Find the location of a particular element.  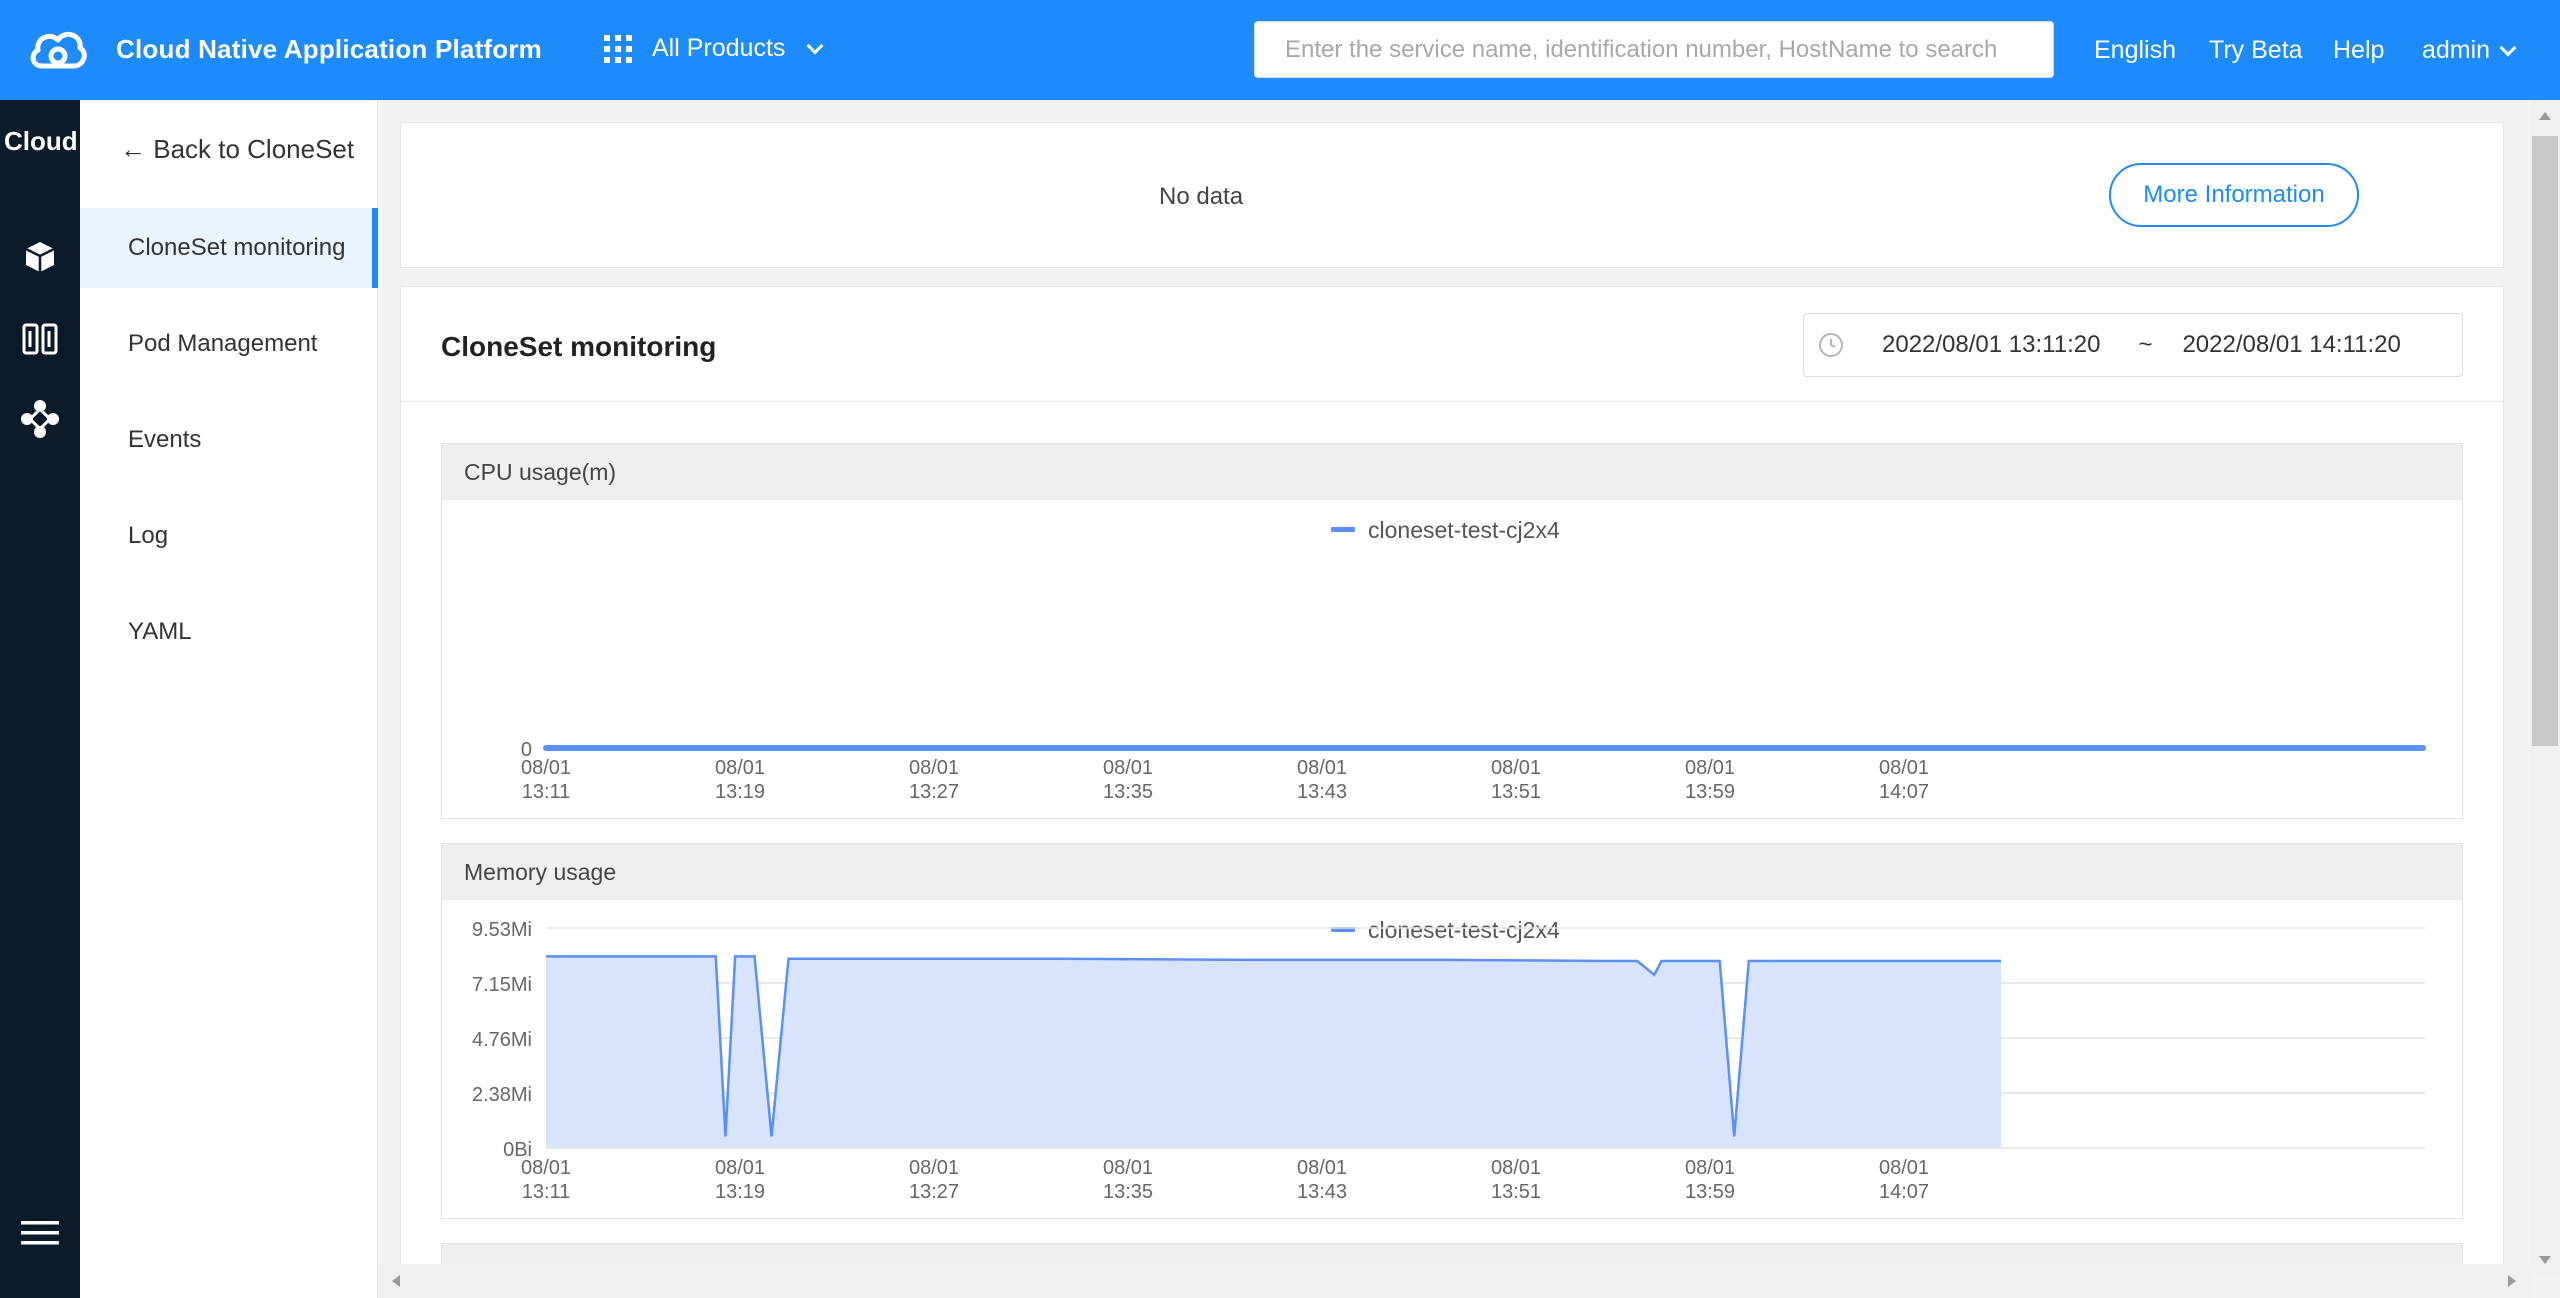

scroll-thumb is located at coordinates (2545, 441).